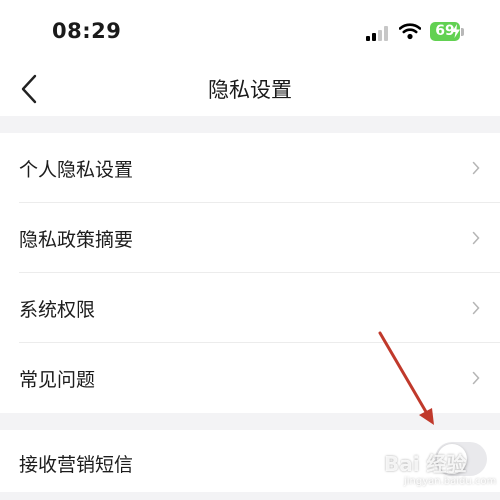  Describe the element at coordinates (462, 32) in the screenshot. I see `battery-cap` at that location.